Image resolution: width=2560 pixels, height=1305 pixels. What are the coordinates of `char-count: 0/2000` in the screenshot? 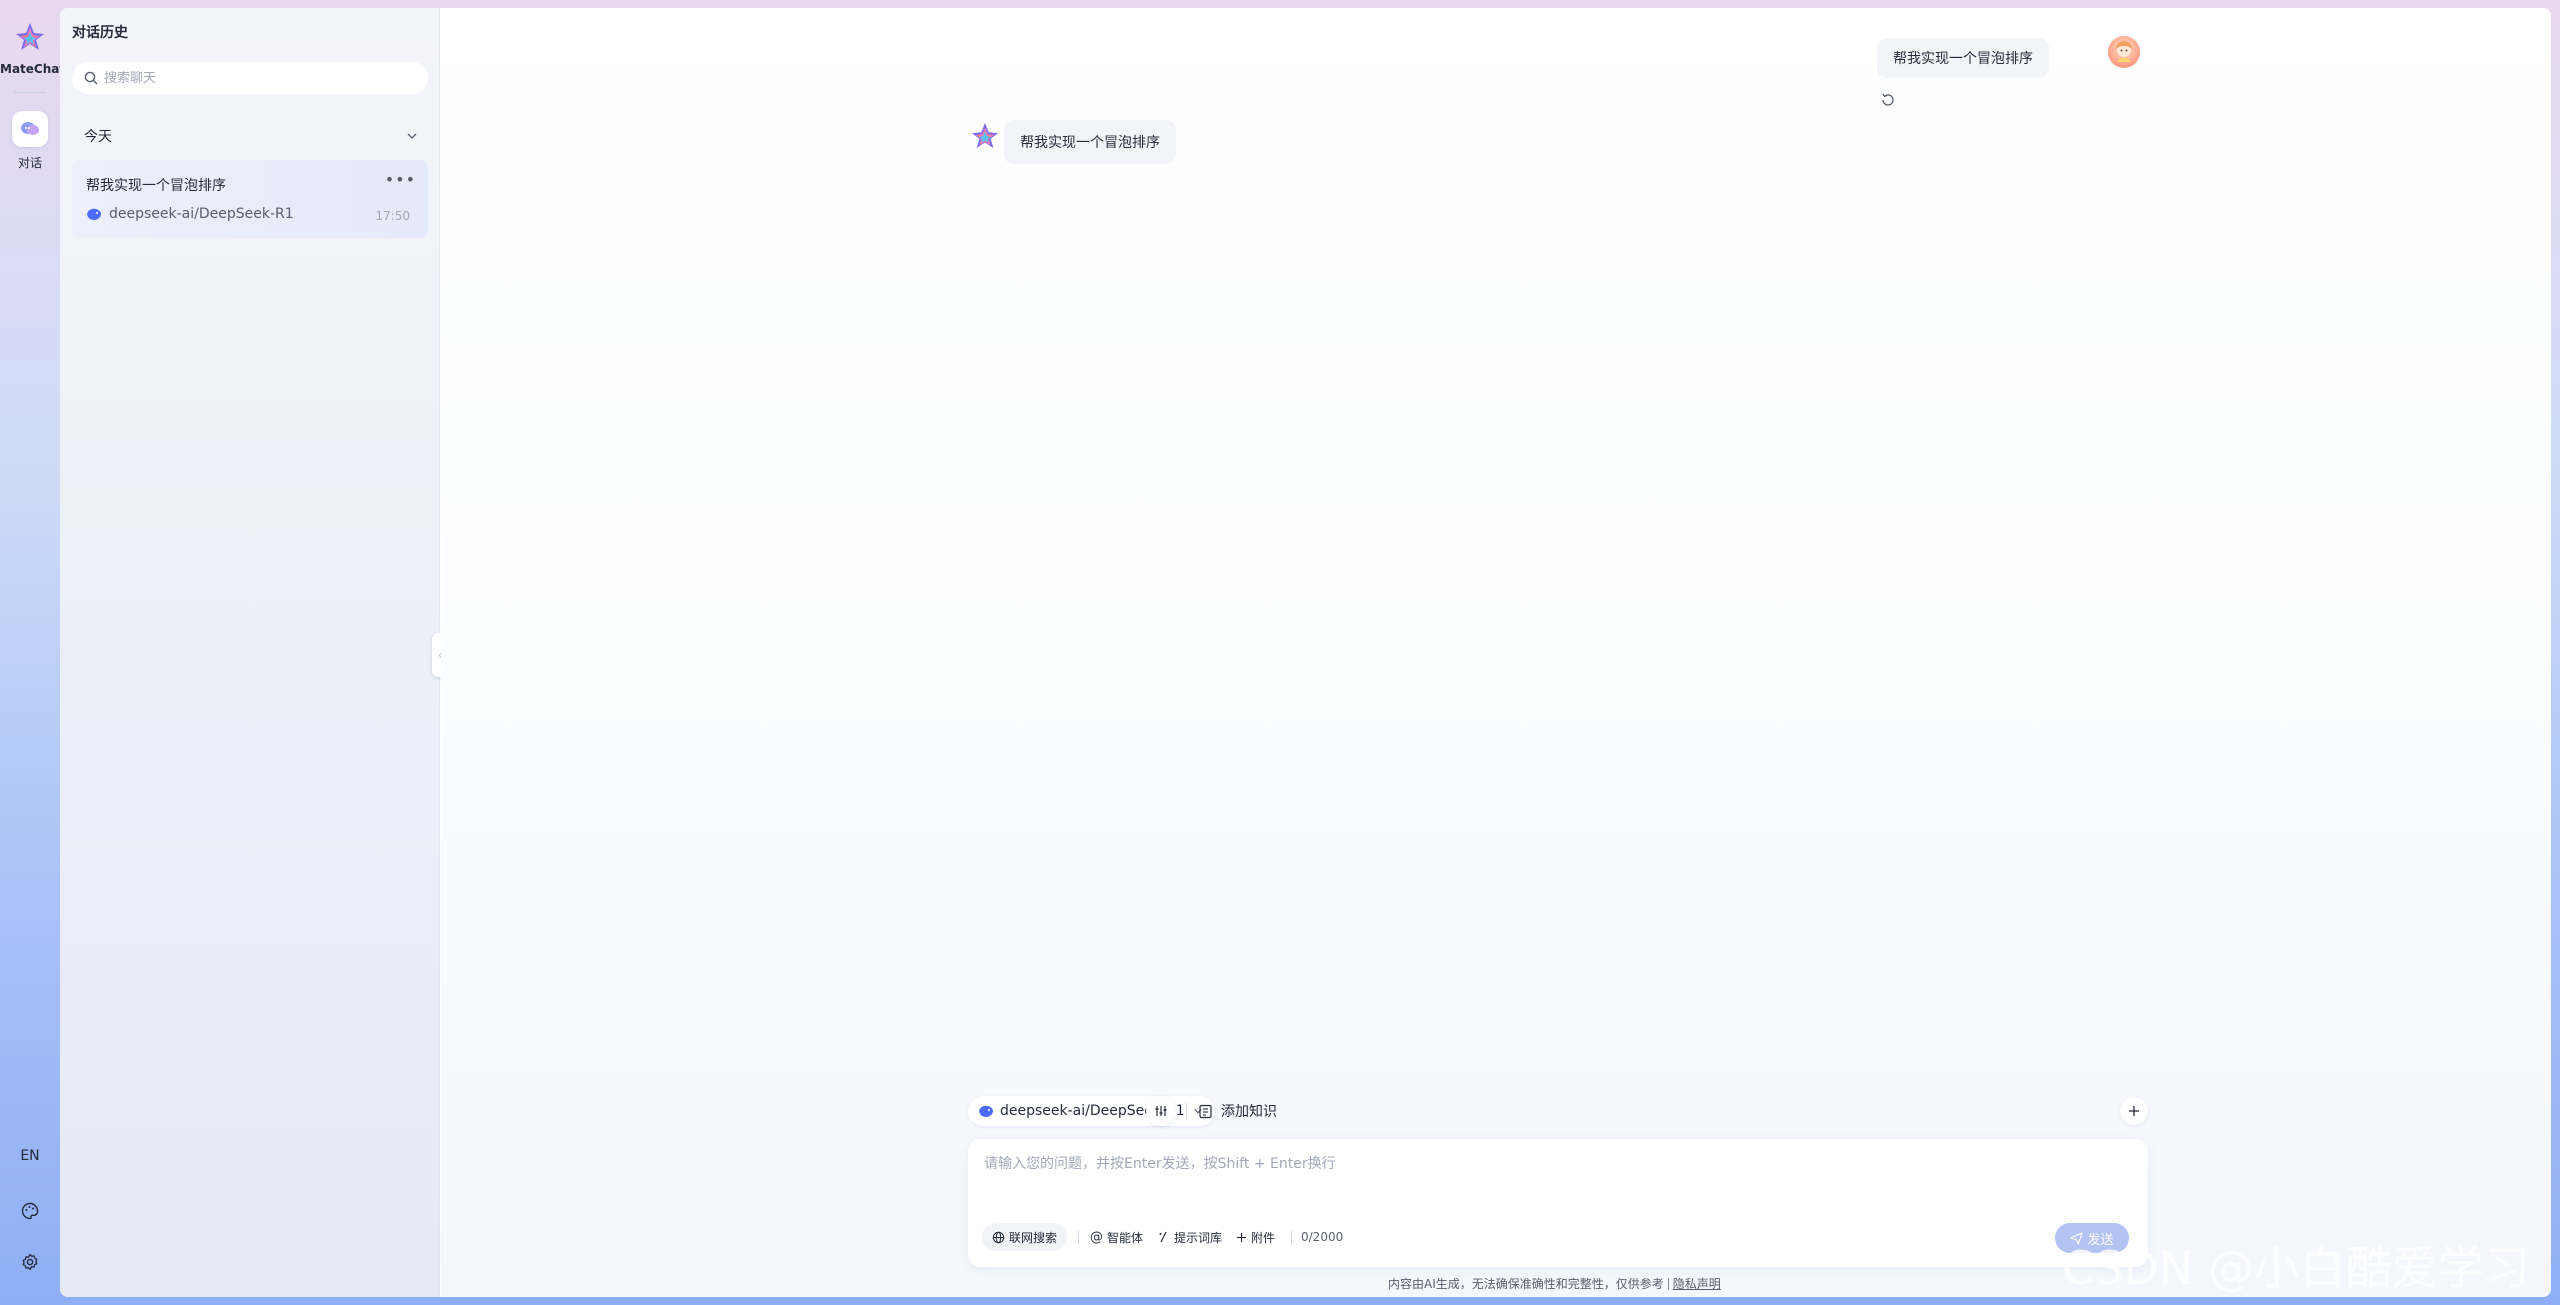 It's located at (1322, 1237).